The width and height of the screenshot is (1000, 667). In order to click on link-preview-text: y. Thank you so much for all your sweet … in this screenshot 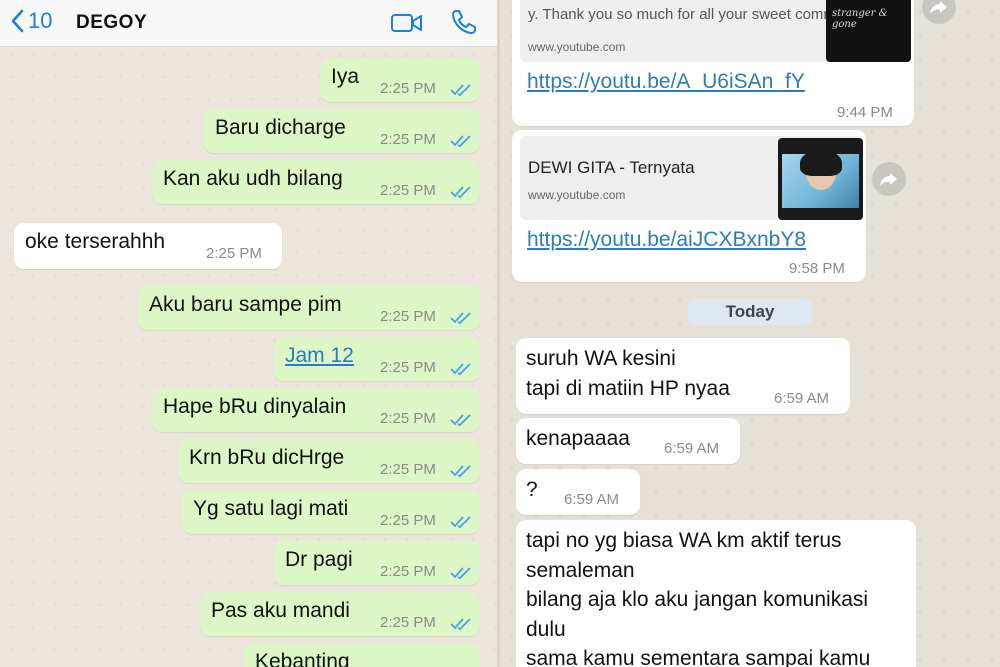, I will do `click(678, 14)`.